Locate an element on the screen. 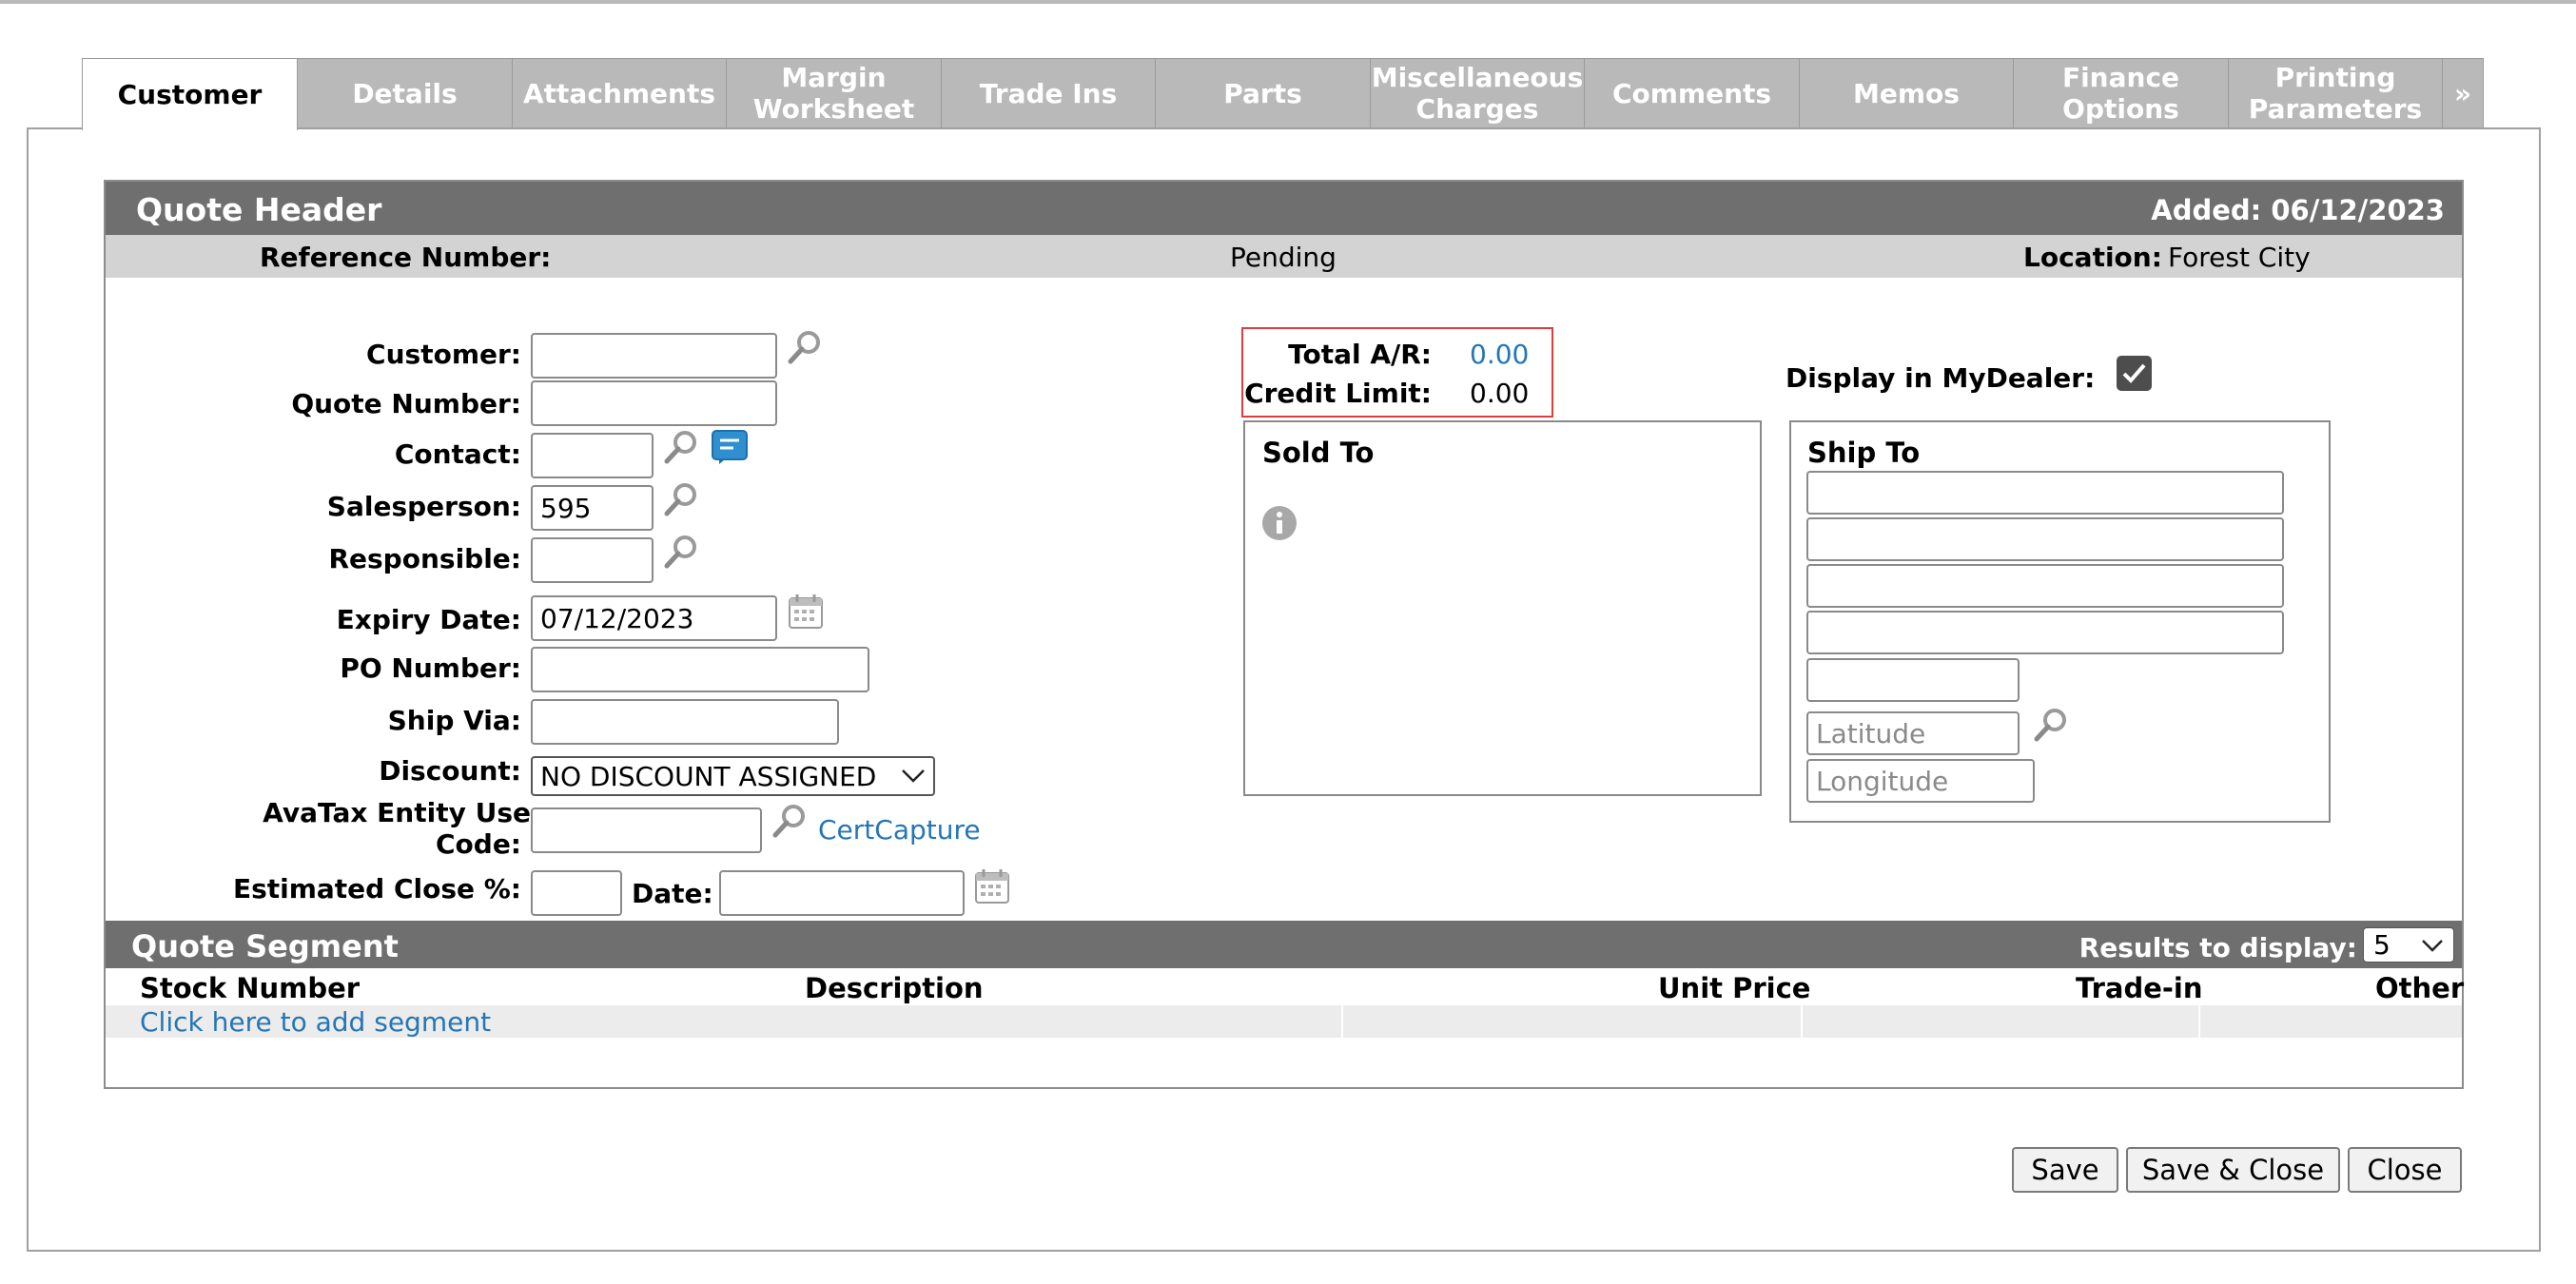  tab-label: Parts is located at coordinates (1262, 93).